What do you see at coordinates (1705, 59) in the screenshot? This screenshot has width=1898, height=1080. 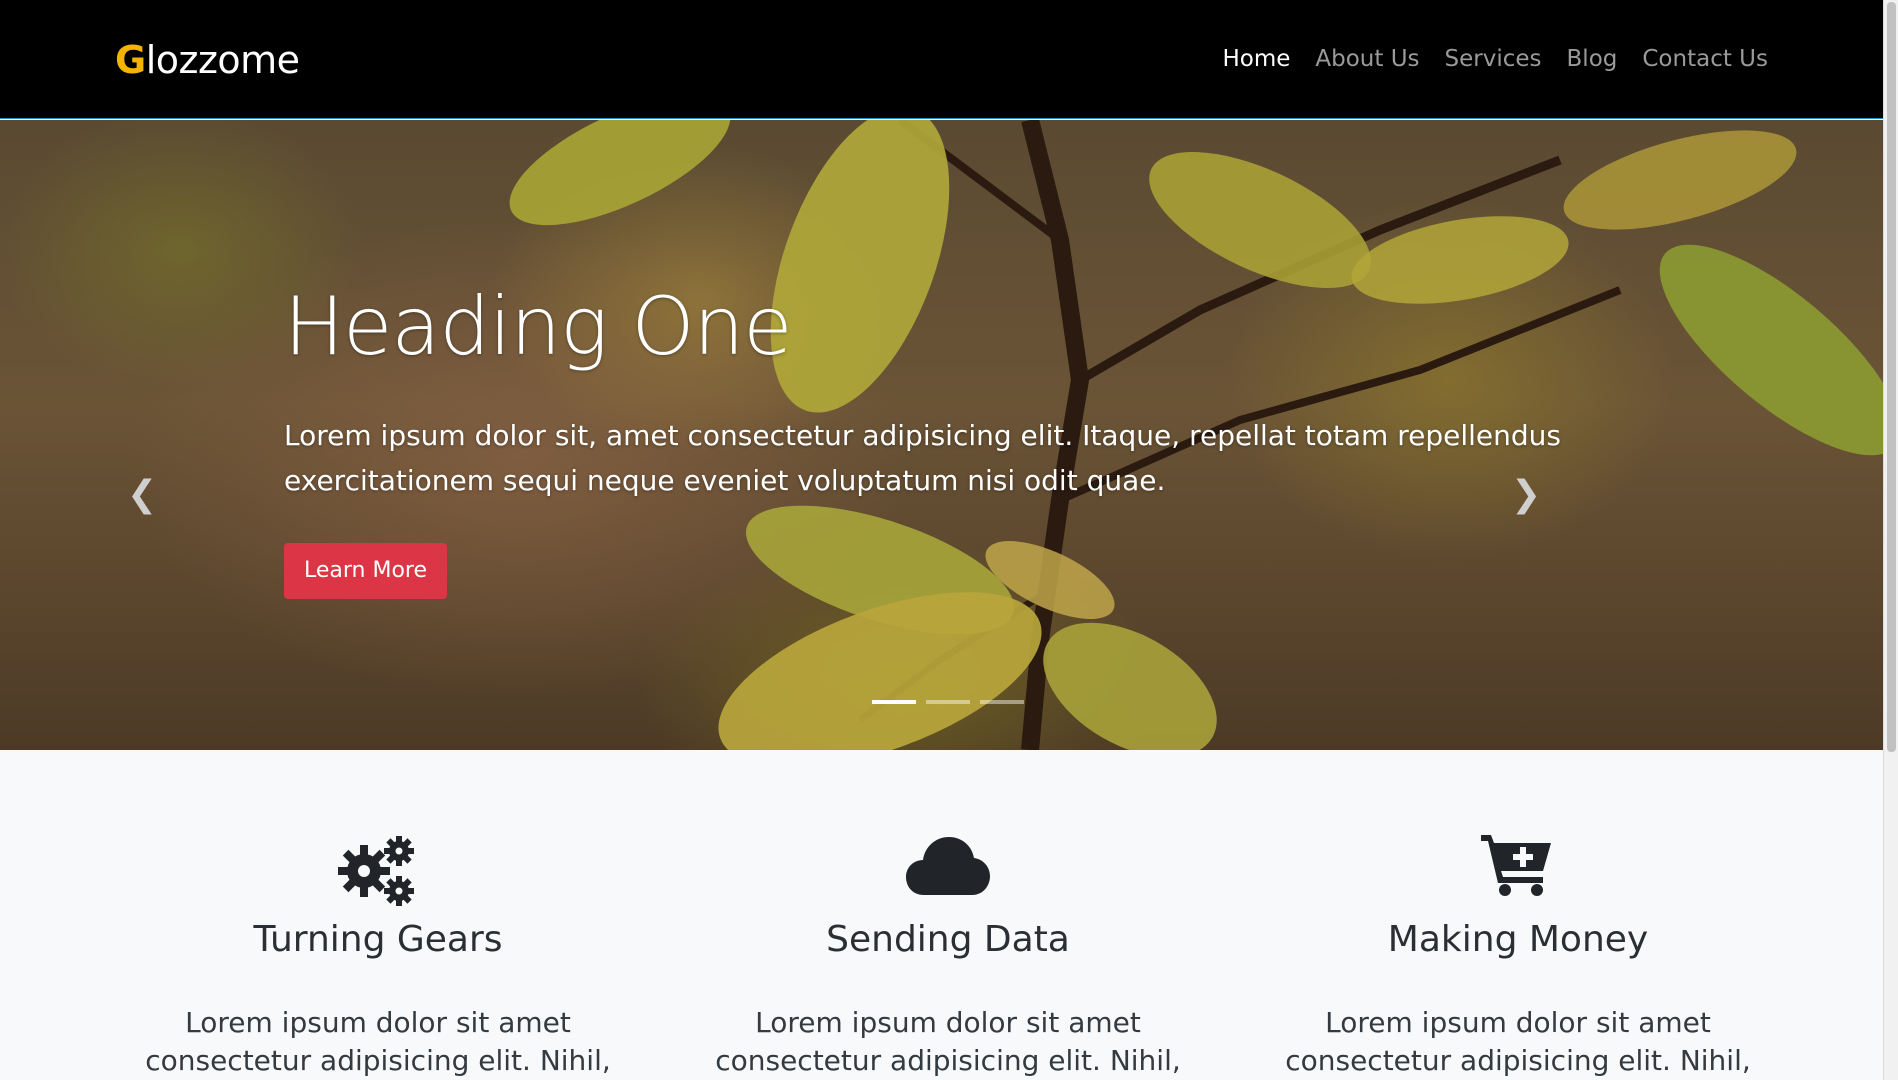 I see `nav-link-contact-us: Contact Us` at bounding box center [1705, 59].